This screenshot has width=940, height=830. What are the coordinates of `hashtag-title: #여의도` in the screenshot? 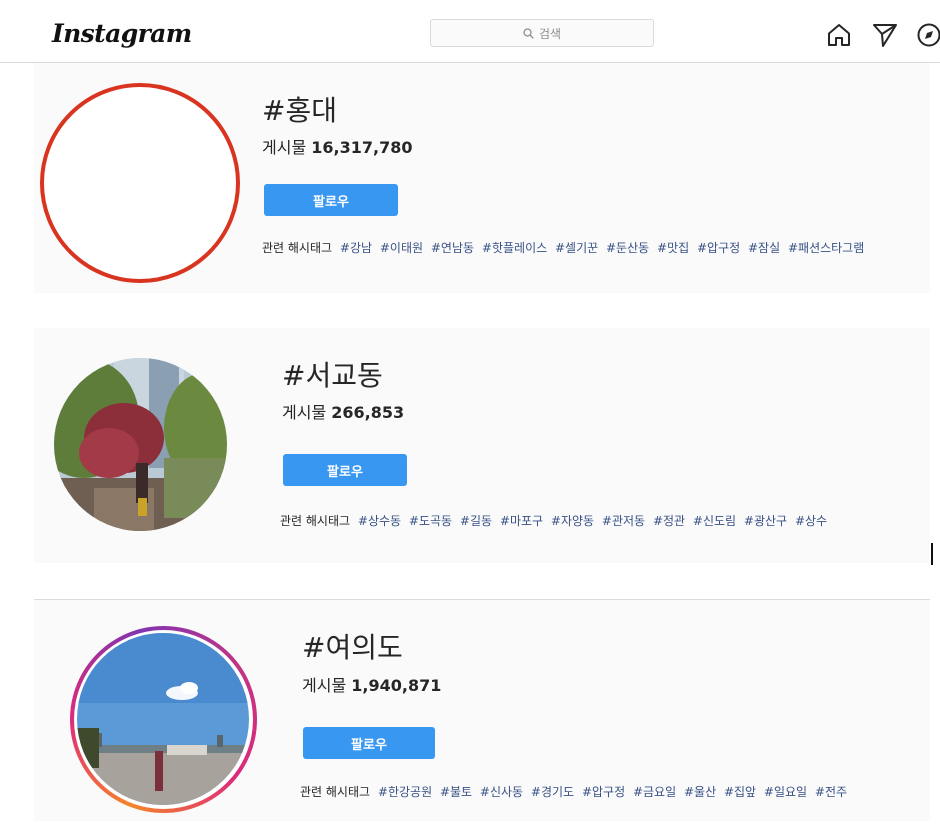 It's located at (352, 647).